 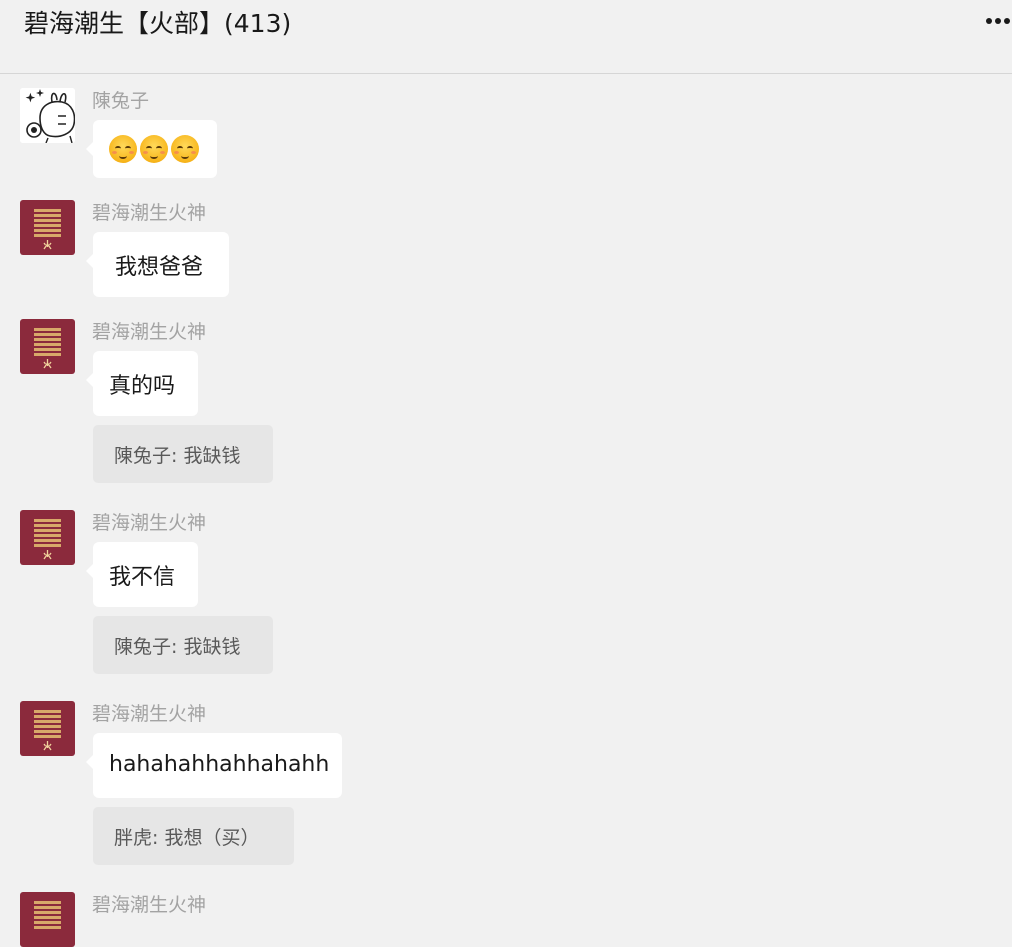 What do you see at coordinates (158, 23) in the screenshot?
I see `chat-title: 碧海潮生【火部】(413)` at bounding box center [158, 23].